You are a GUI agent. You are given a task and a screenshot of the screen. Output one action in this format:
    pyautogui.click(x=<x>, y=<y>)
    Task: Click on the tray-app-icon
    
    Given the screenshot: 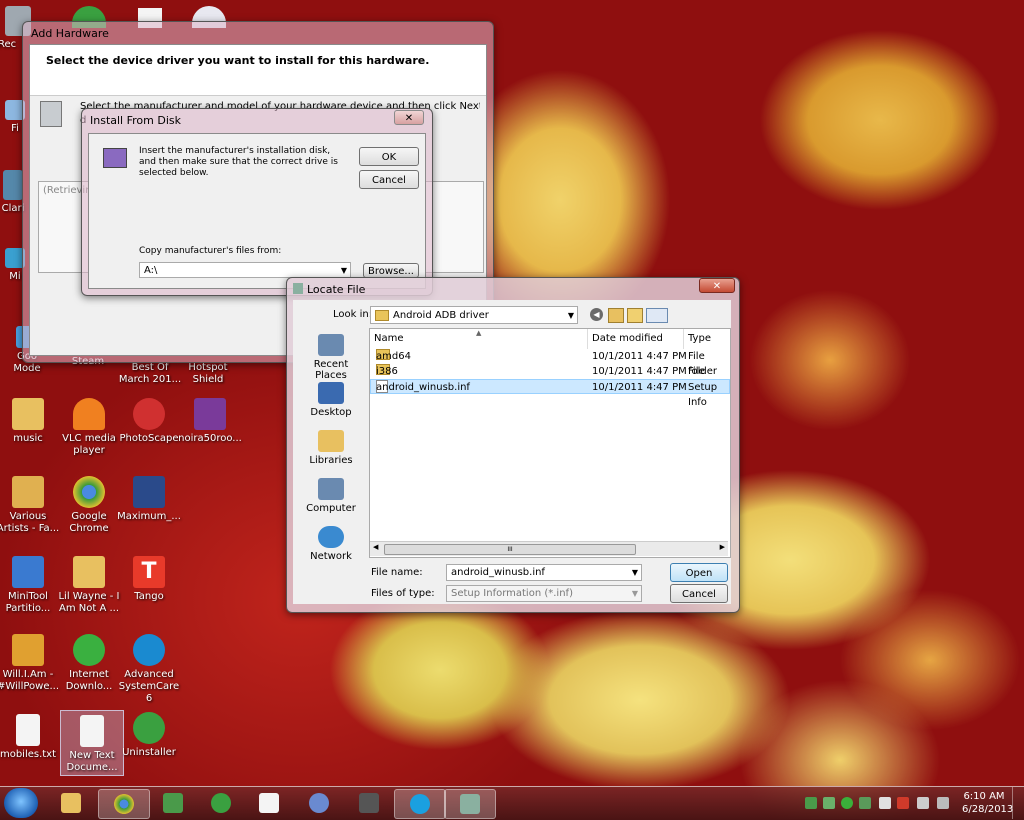 What is the action you would take?
    pyautogui.click(x=865, y=803)
    